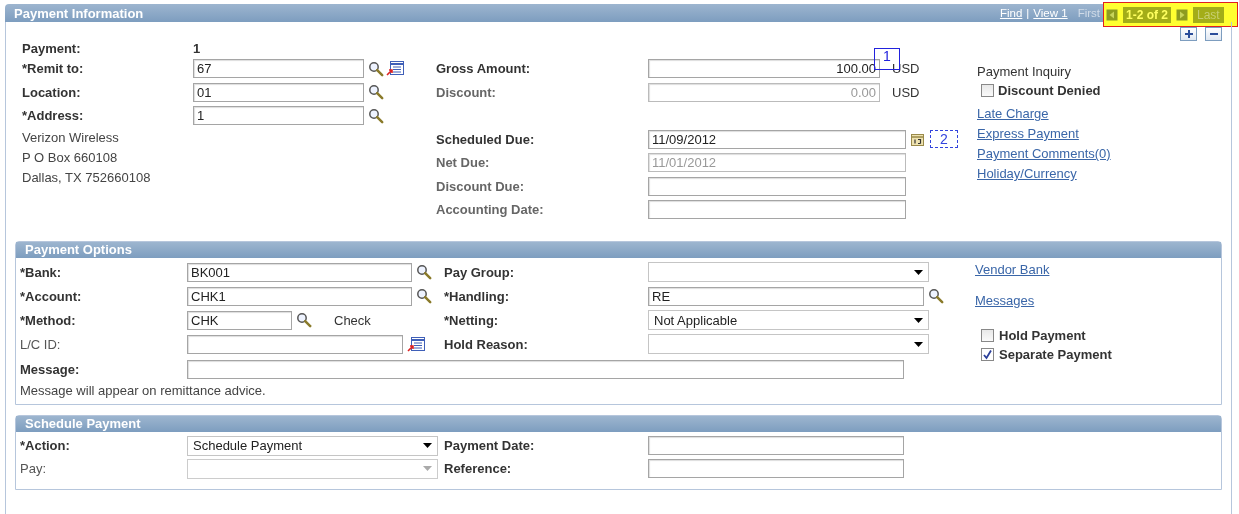 The height and width of the screenshot is (514, 1239). What do you see at coordinates (788, 320) in the screenshot?
I see `dropdown: Not Applicable` at bounding box center [788, 320].